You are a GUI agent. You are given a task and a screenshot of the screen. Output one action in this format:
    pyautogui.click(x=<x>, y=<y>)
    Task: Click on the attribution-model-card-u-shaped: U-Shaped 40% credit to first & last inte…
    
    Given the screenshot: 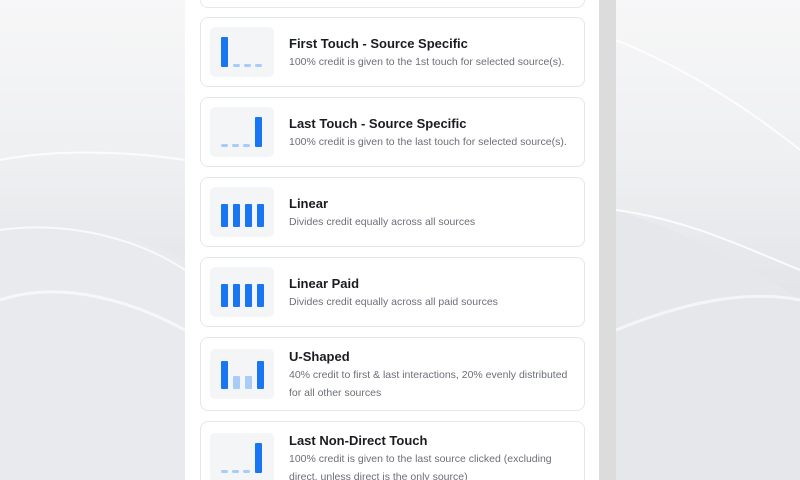 What is the action you would take?
    pyautogui.click(x=392, y=374)
    